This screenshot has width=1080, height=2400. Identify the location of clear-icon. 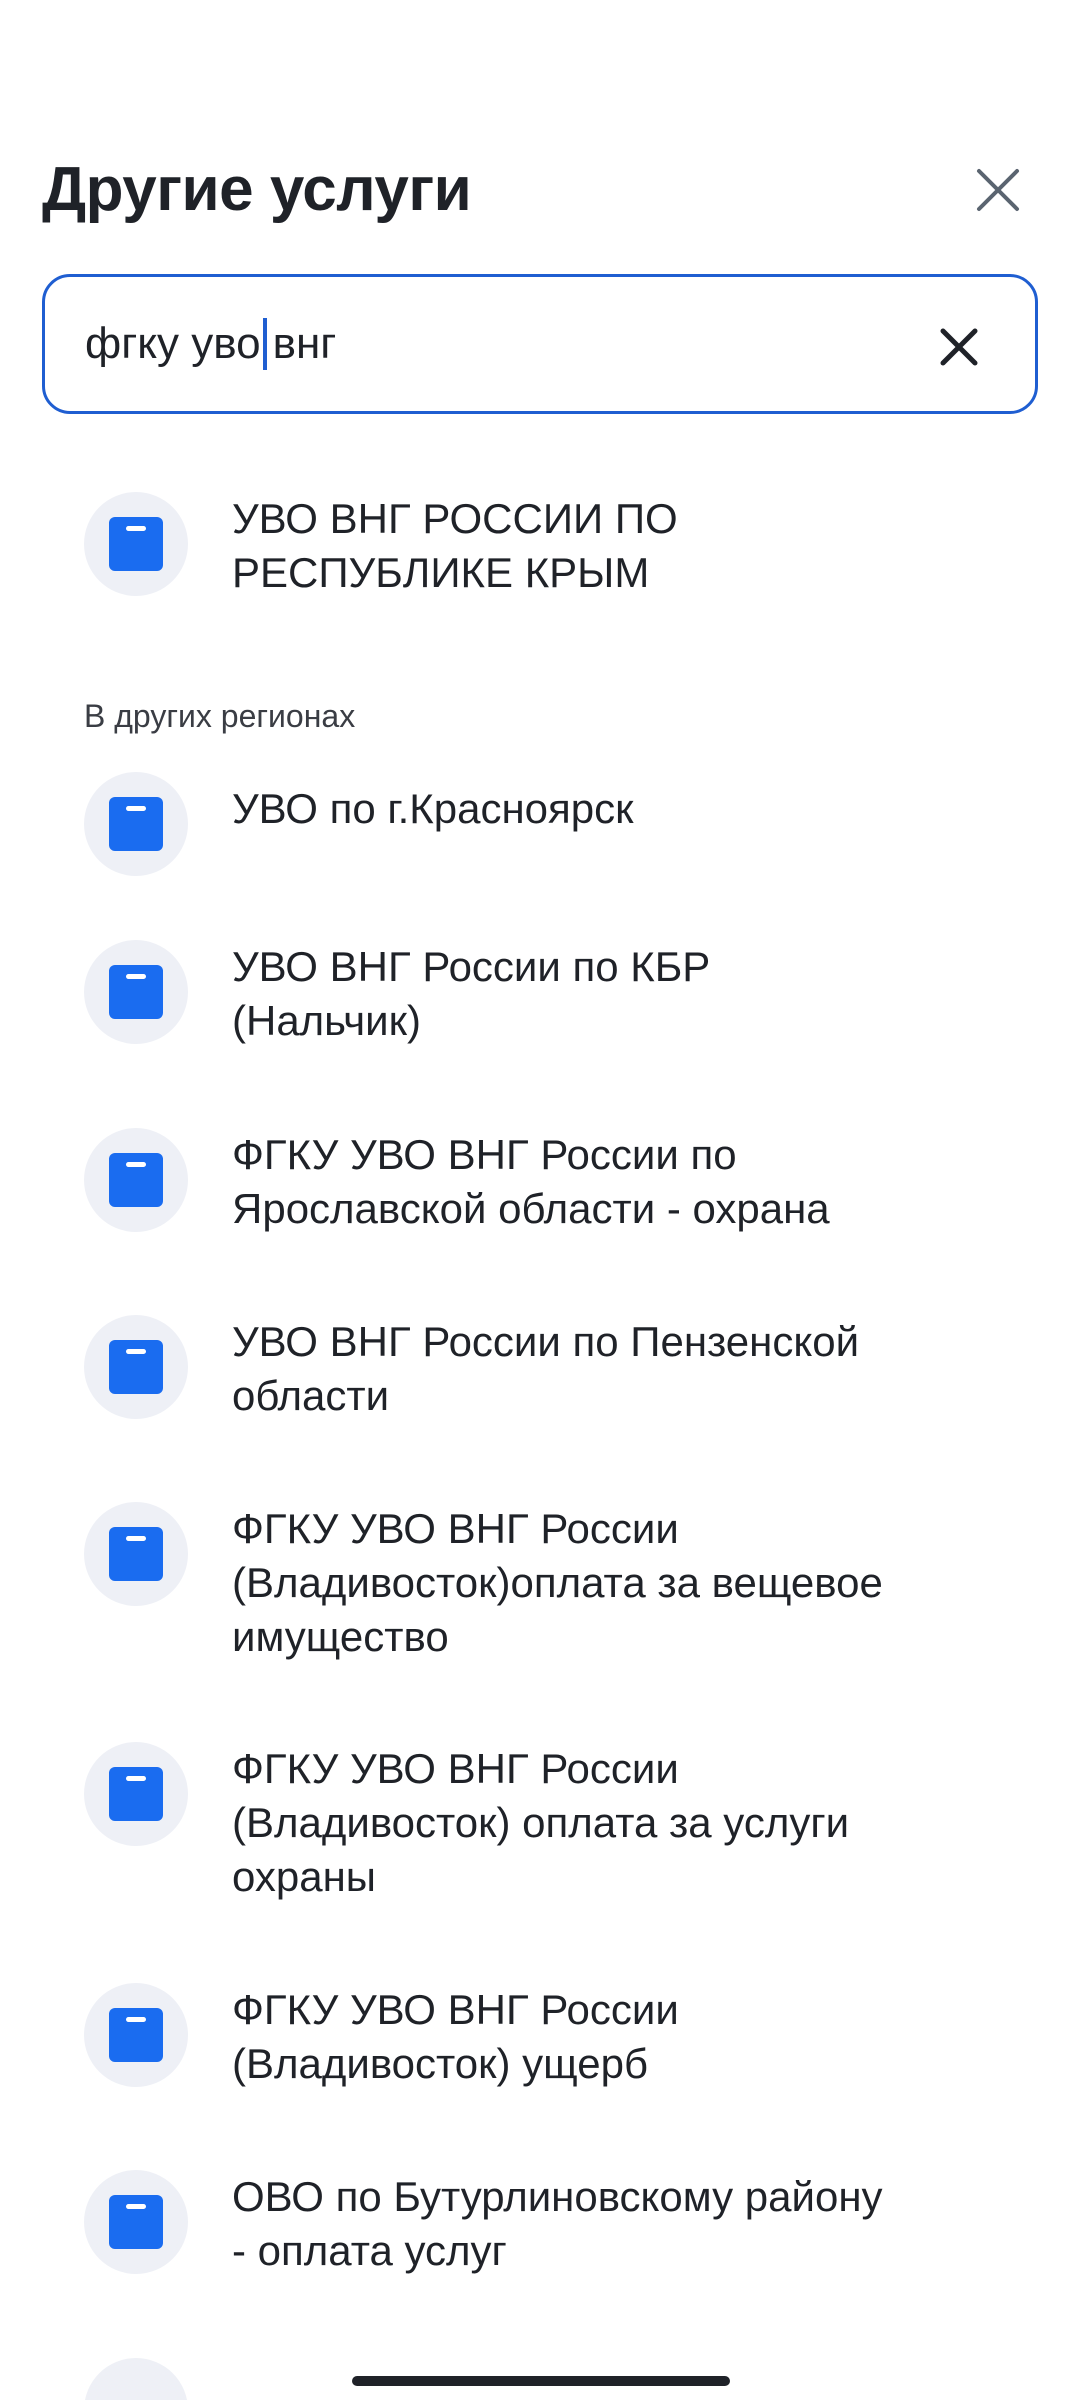
(959, 347).